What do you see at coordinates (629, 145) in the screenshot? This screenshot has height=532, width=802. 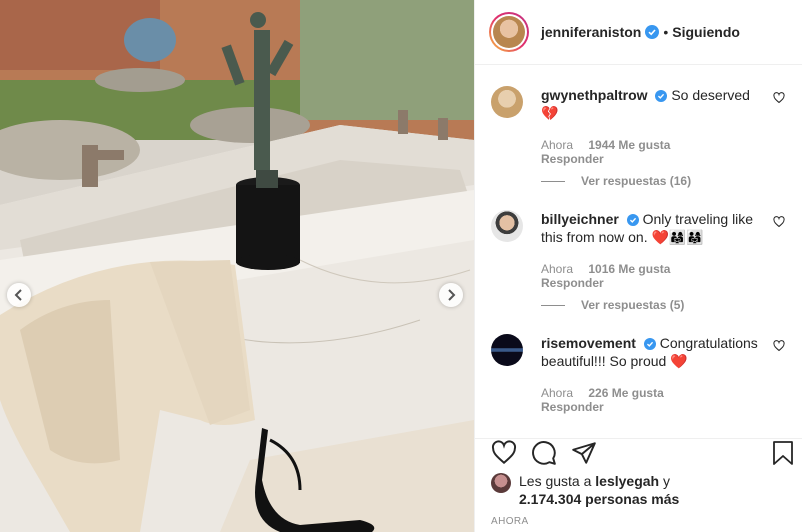 I see `comment-likes: 1944 Me gusta` at bounding box center [629, 145].